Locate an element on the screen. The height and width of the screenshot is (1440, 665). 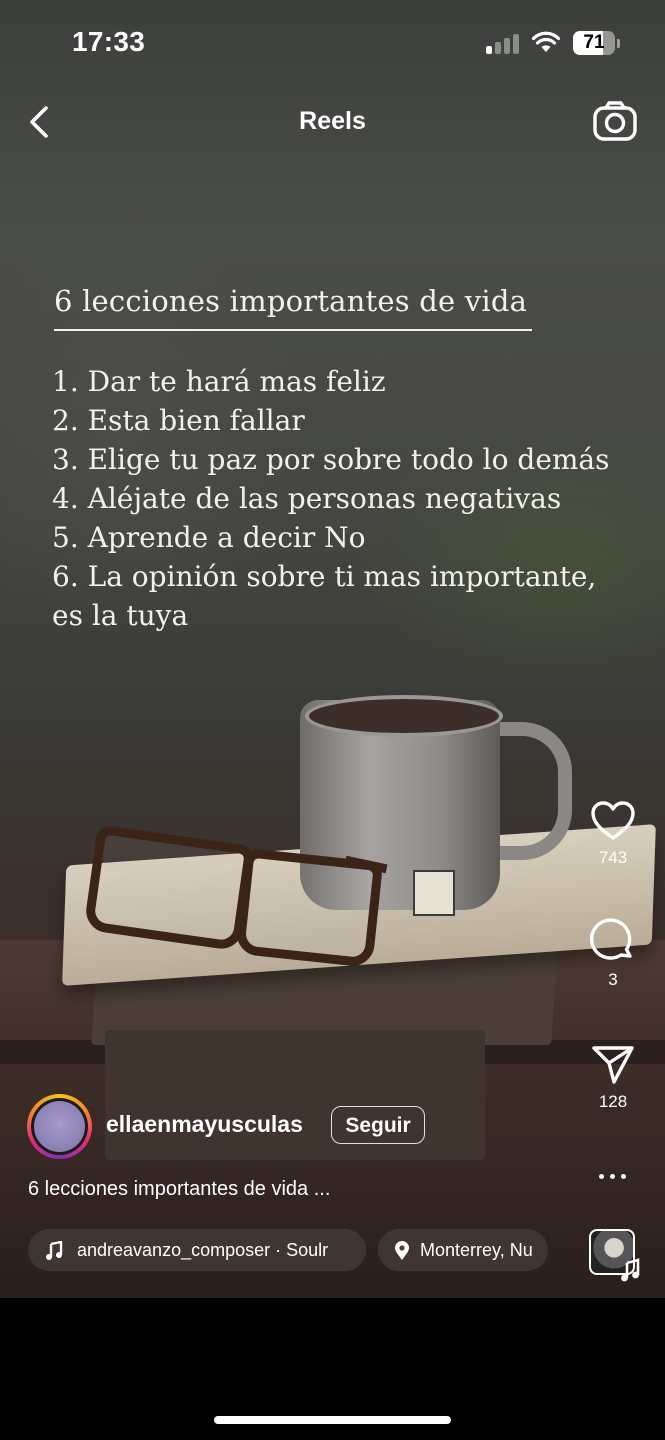
location-pin-icon is located at coordinates (402, 1250).